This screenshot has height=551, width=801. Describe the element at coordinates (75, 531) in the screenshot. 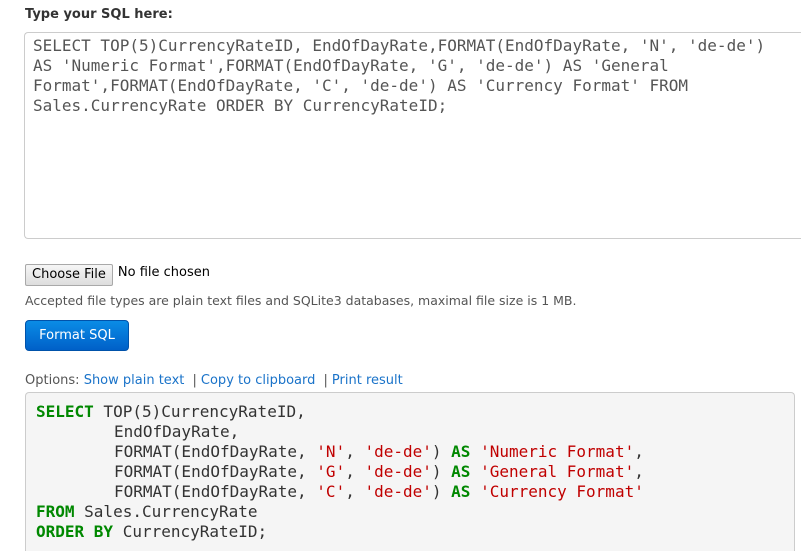

I see `sql-keyword: ORDER BY` at that location.